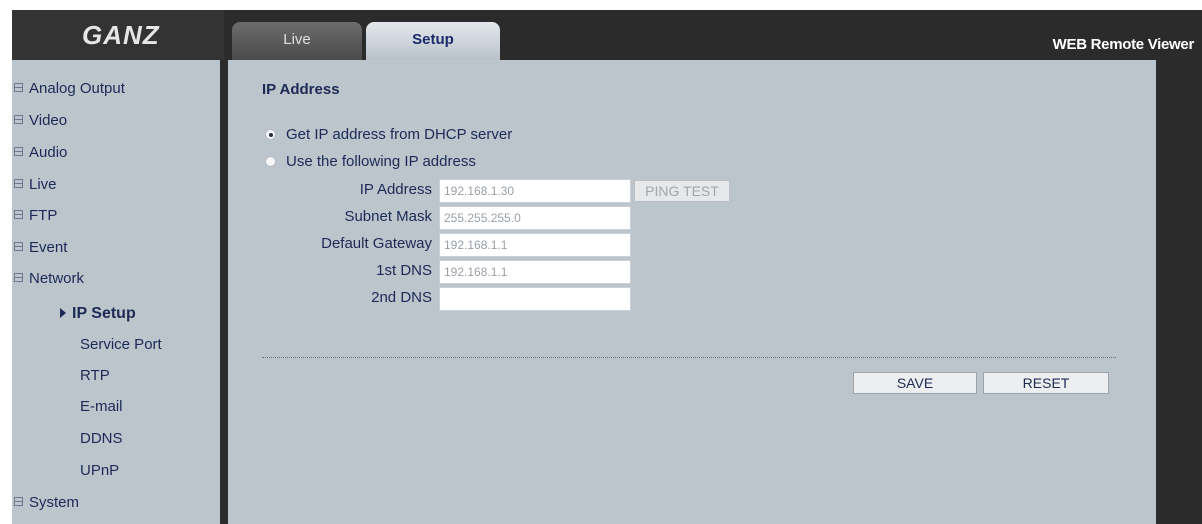  I want to click on sidebar-item-network: Network, so click(49, 279).